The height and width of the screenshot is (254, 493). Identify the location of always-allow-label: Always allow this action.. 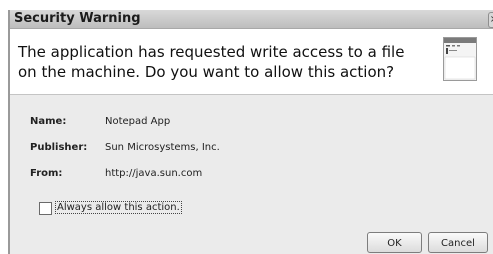
(118, 207).